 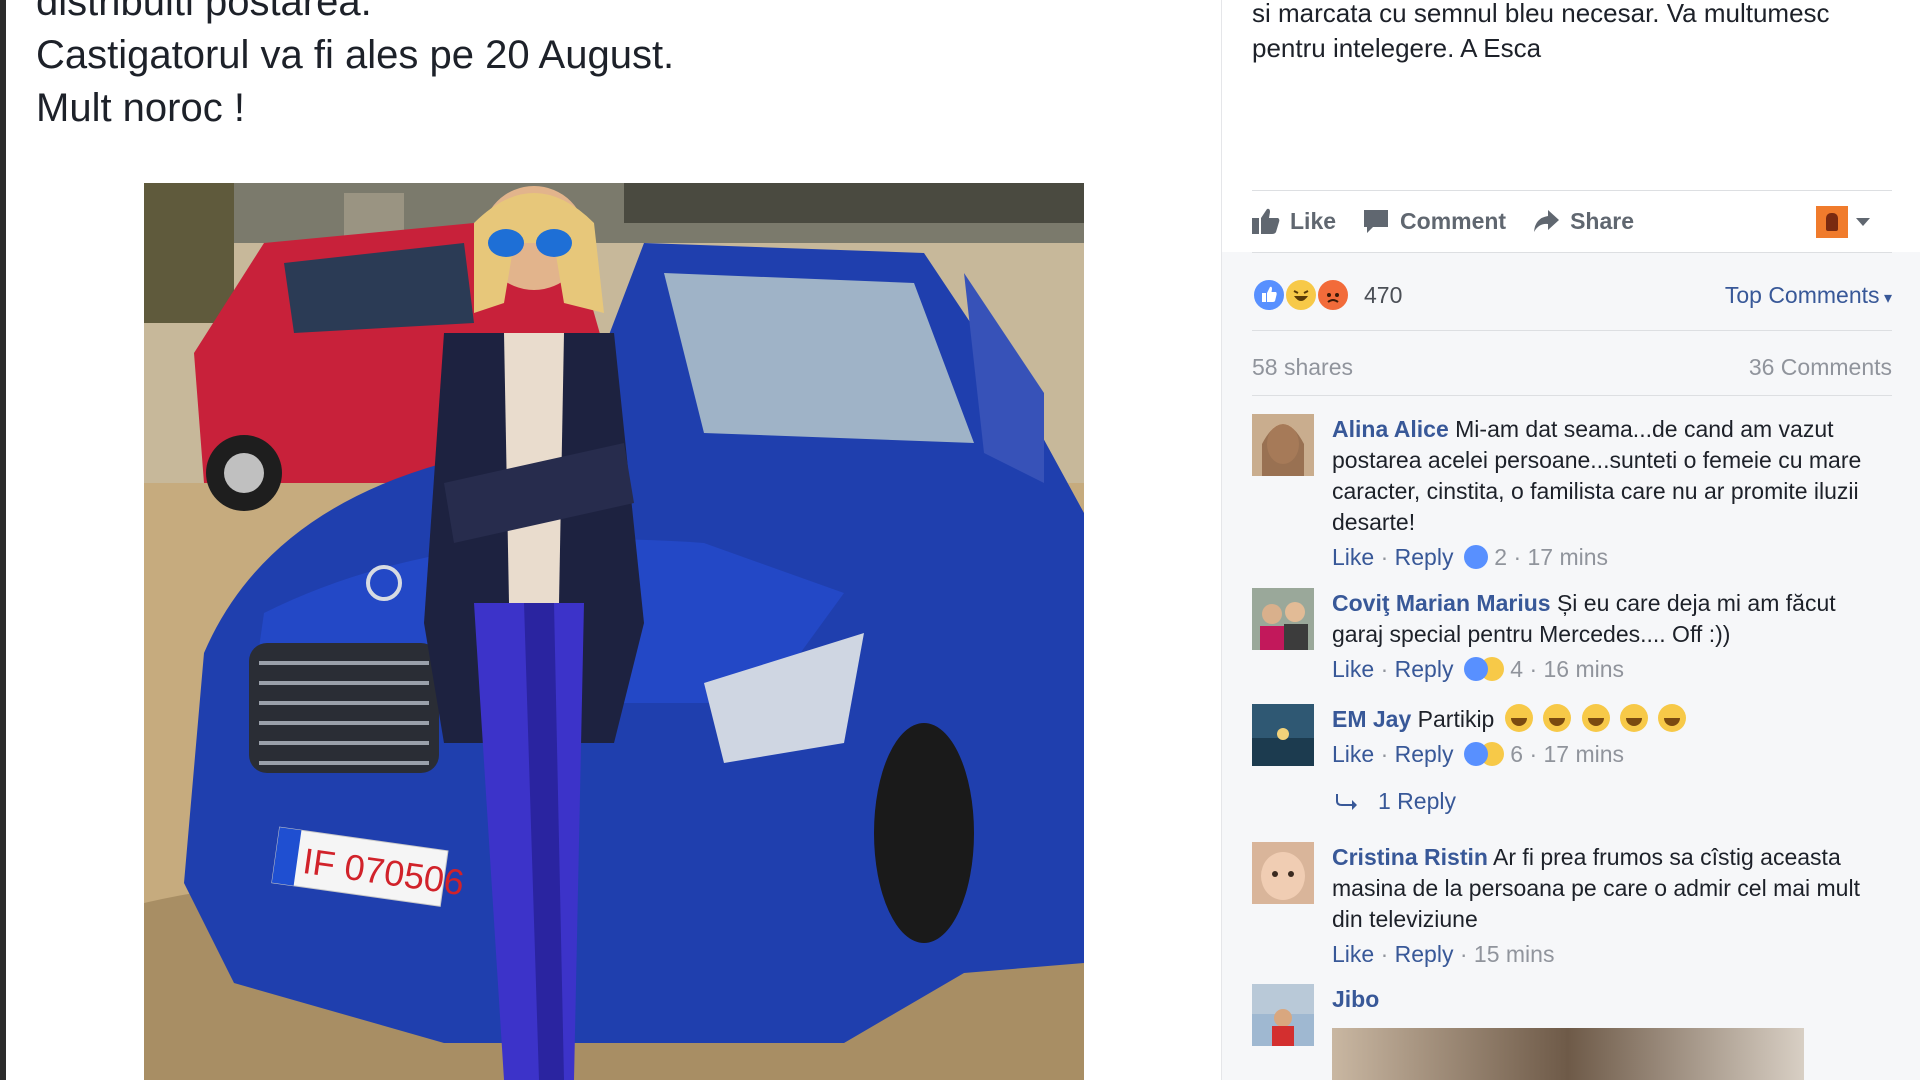 I want to click on share-arrow-icon, so click(x=1547, y=221).